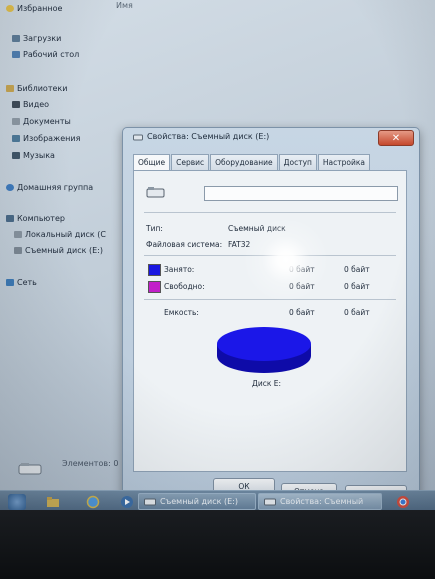  I want to click on nav-libraries: Библиотеки, so click(36, 88).